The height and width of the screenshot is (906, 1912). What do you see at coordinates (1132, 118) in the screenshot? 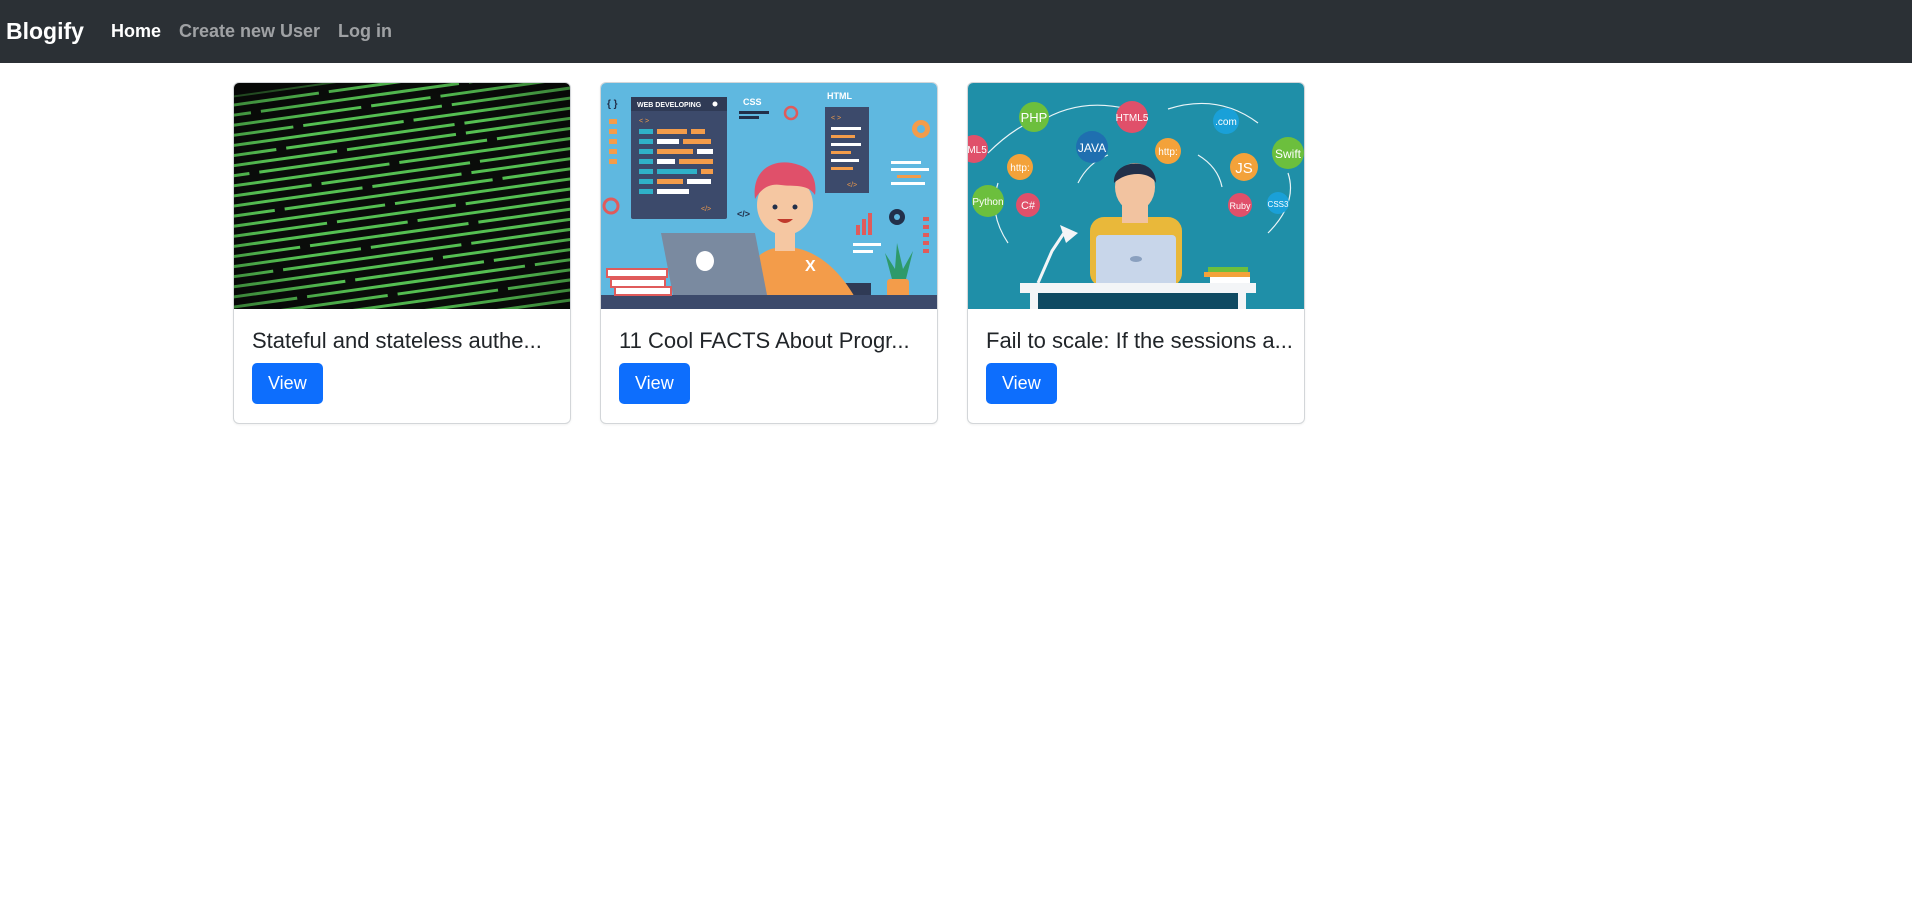
I see `html5-badge: HTML5` at bounding box center [1132, 118].